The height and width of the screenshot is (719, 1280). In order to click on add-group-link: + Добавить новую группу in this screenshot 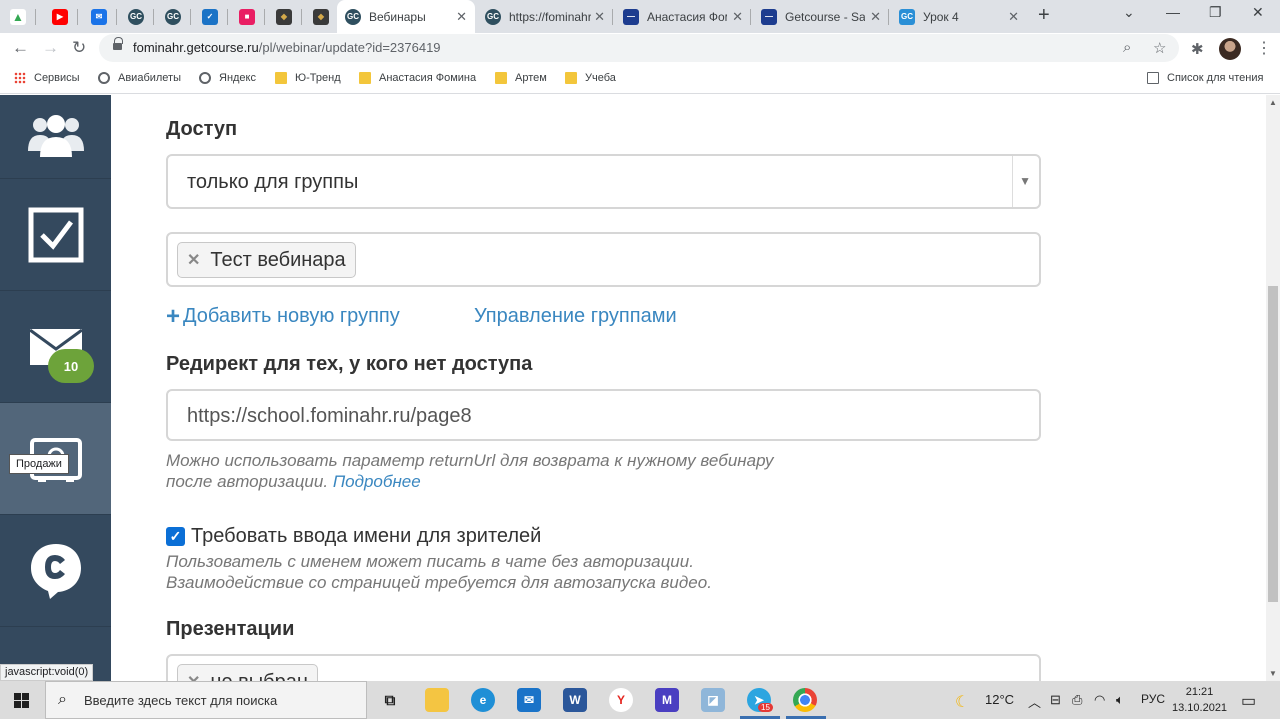, I will do `click(283, 317)`.